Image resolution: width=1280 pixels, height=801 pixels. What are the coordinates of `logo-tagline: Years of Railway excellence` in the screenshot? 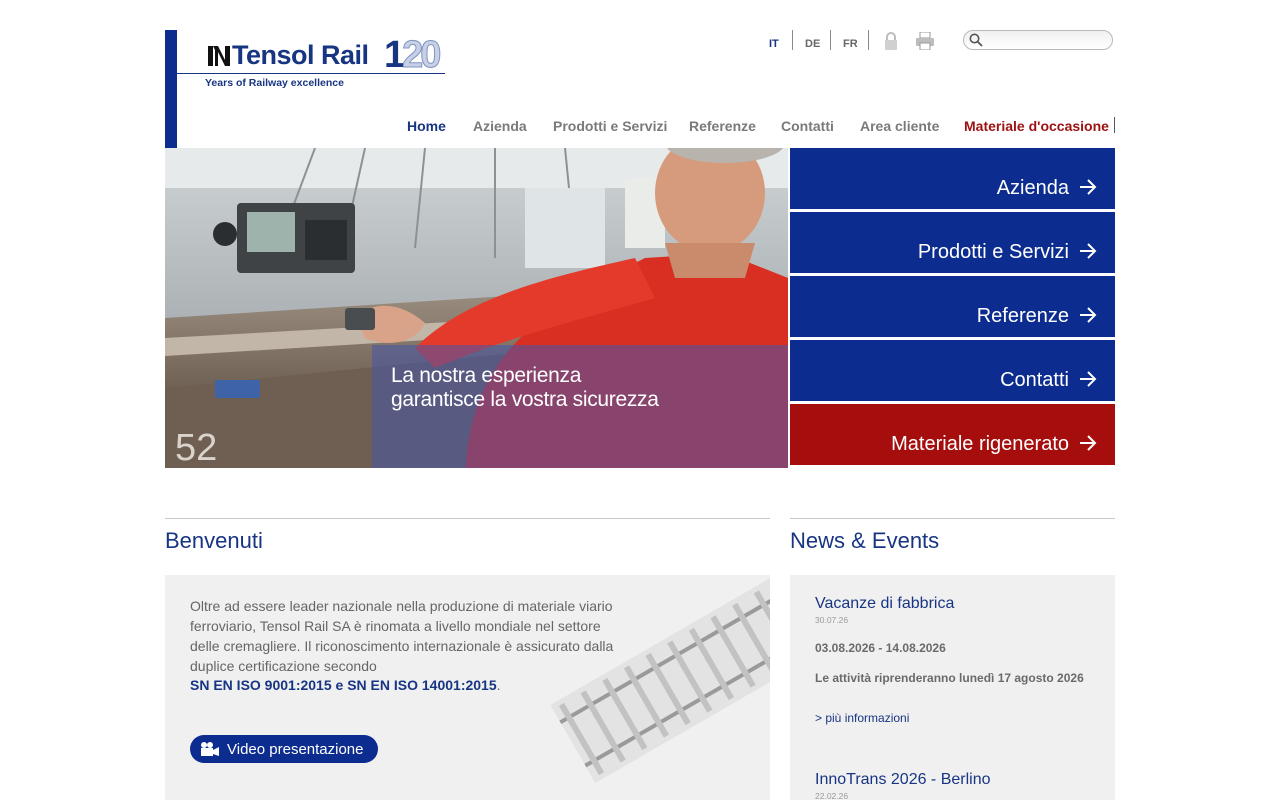 It's located at (274, 83).